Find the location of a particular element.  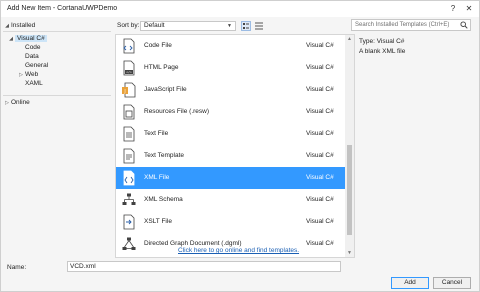

item-name: Resources File (.resw) is located at coordinates (177, 111).